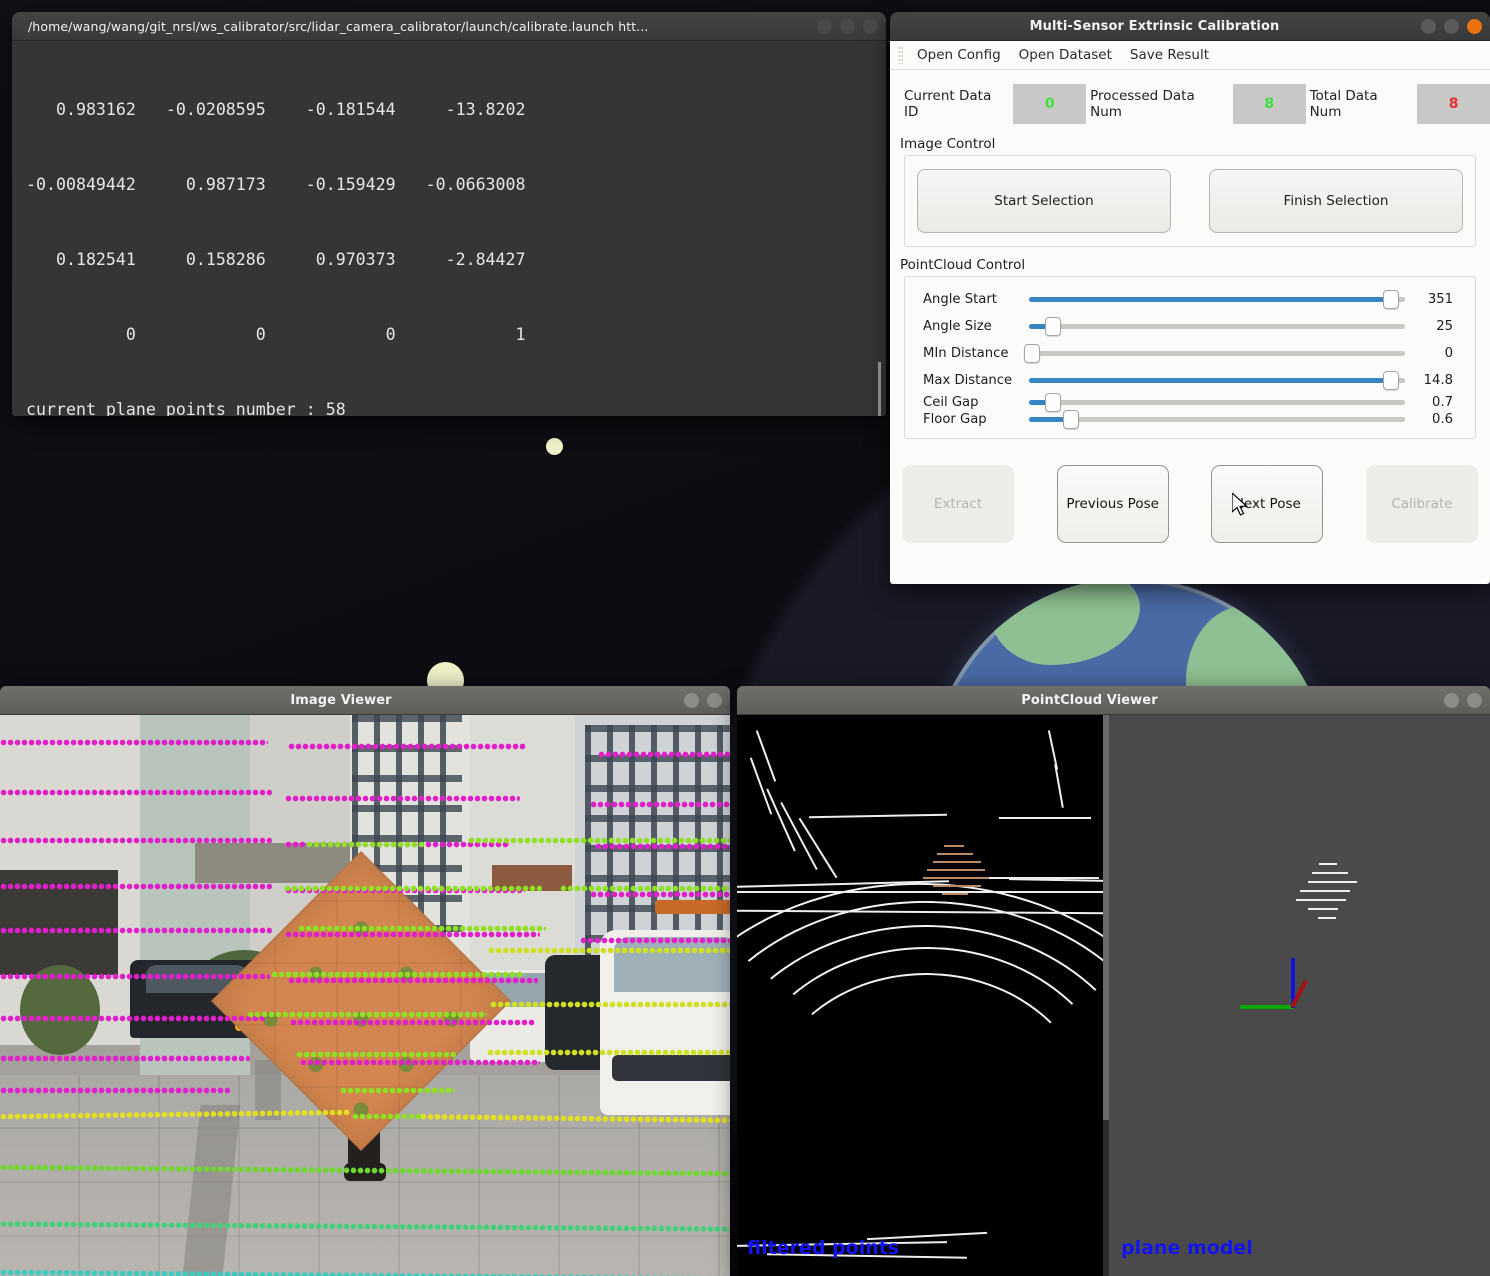  What do you see at coordinates (956, 878) in the screenshot?
I see `board-points` at bounding box center [956, 878].